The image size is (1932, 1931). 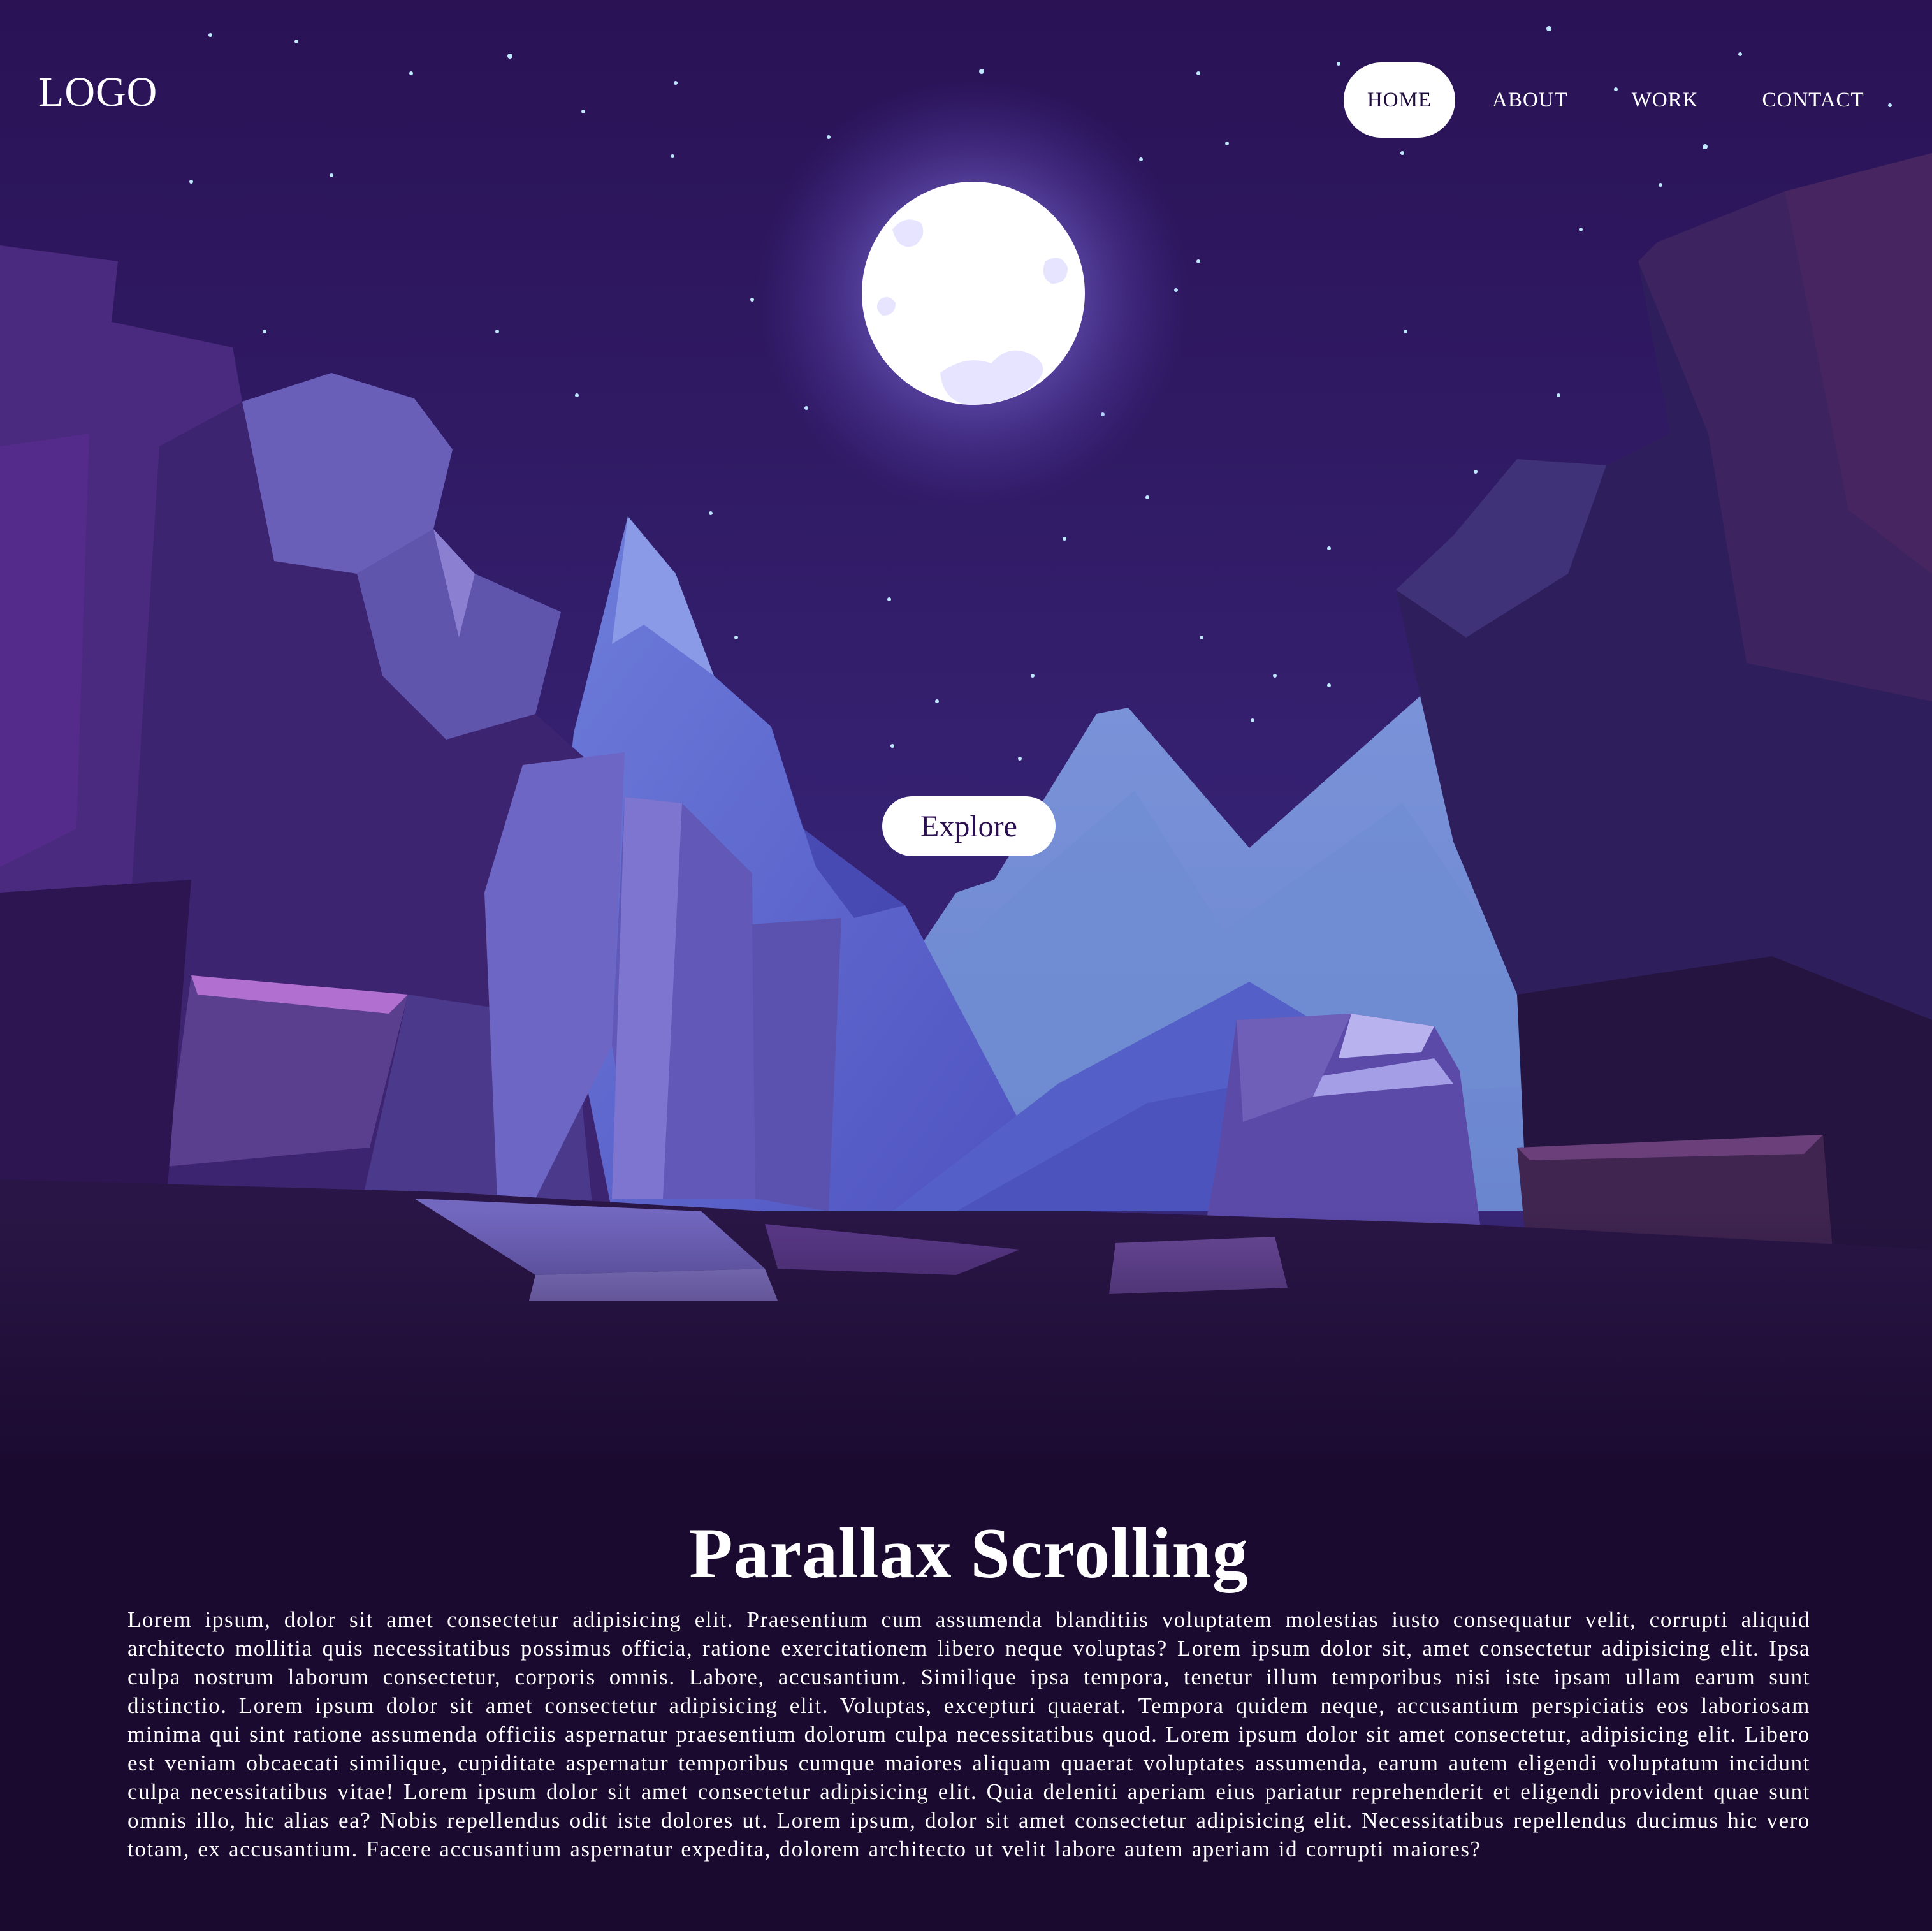 What do you see at coordinates (1530, 100) in the screenshot?
I see `nav-about: ABOUT` at bounding box center [1530, 100].